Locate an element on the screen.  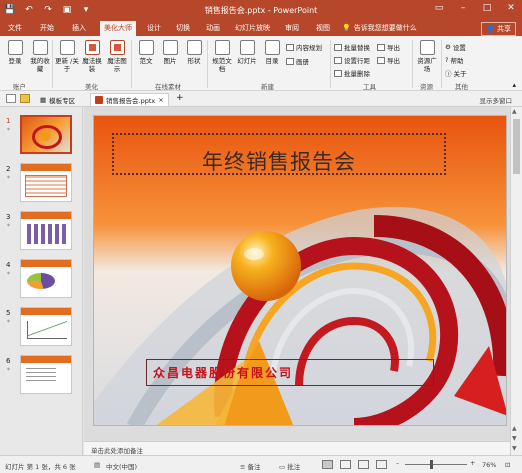
close-tab-icon: × is located at coordinates (160, 100).